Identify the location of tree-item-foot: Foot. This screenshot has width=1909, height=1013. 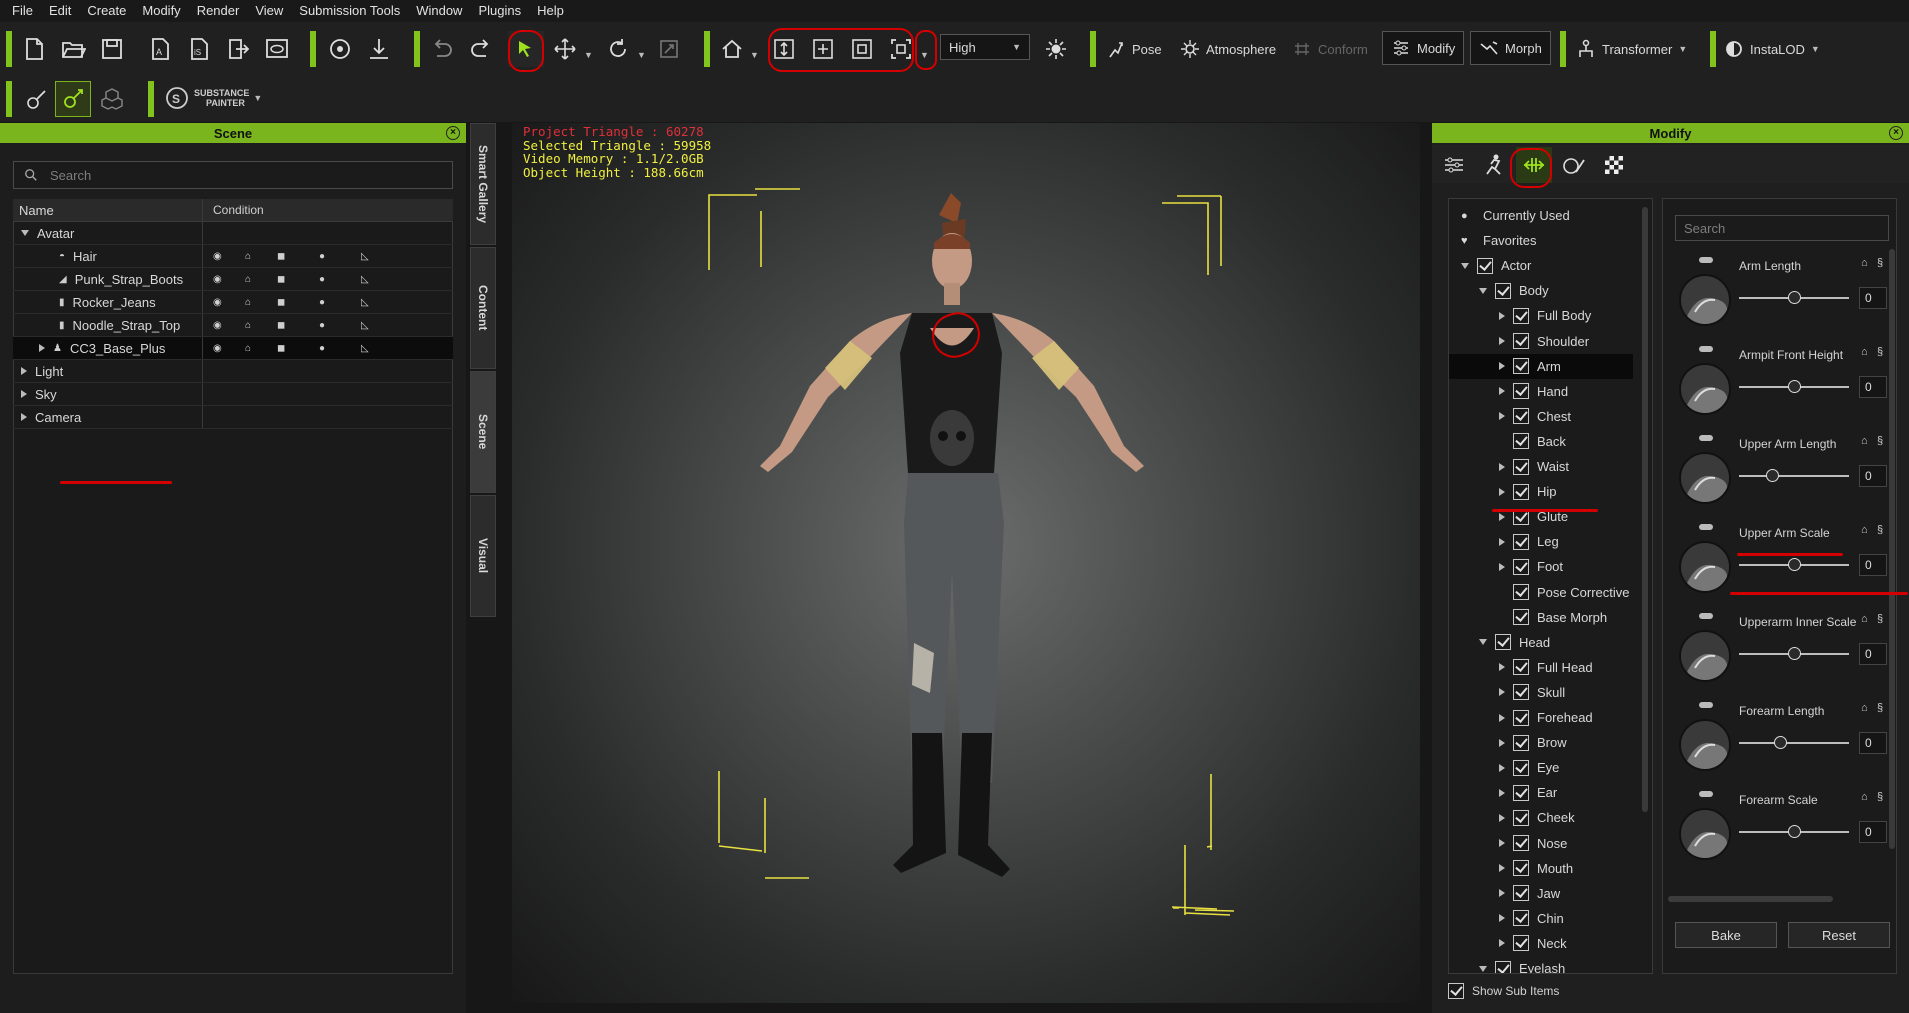
(1544, 566).